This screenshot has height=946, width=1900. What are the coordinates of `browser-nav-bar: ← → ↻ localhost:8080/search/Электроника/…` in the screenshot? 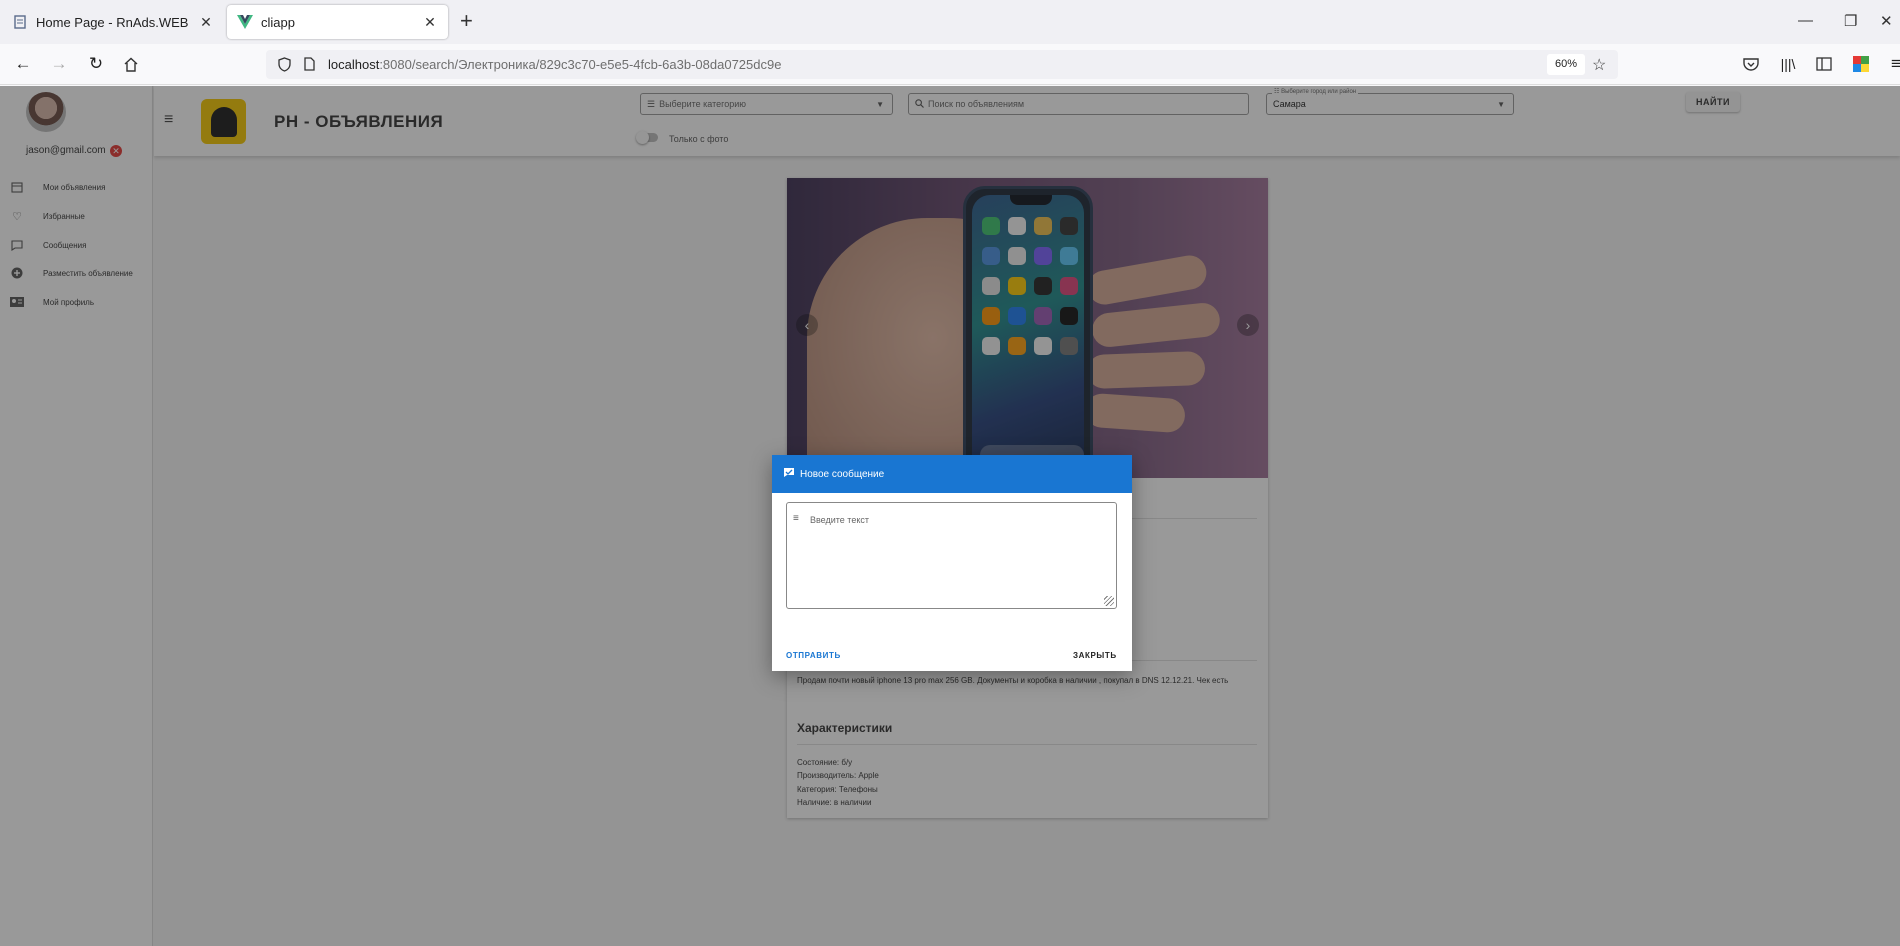 It's located at (950, 64).